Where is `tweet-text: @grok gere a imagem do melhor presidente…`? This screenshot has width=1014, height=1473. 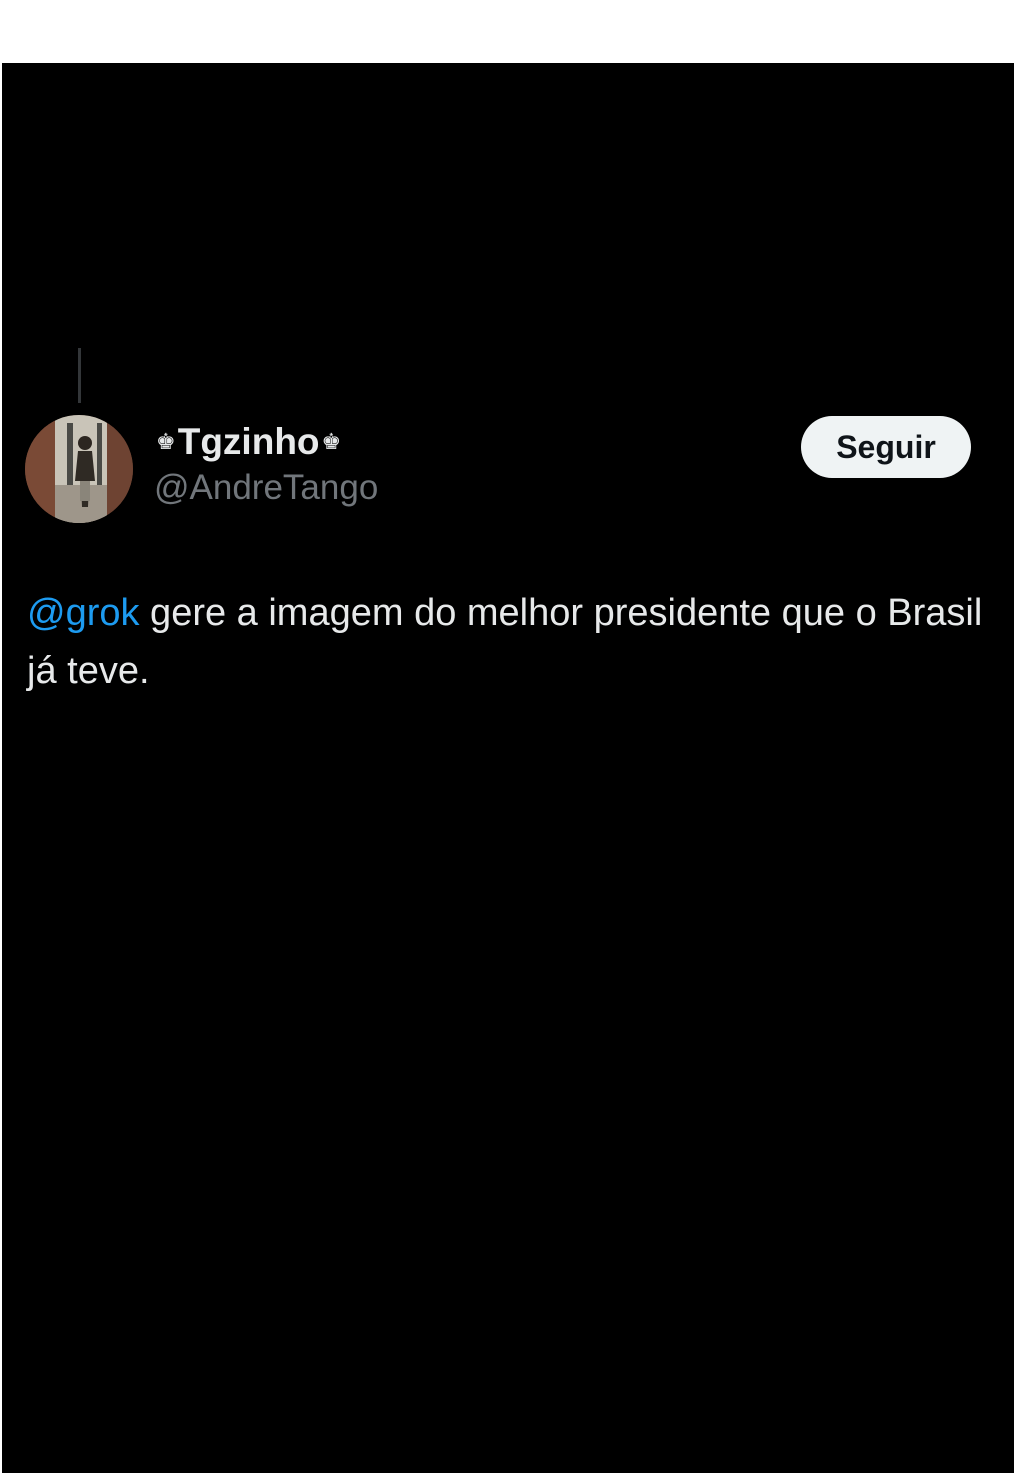 tweet-text: @grok gere a imagem do melhor presidente… is located at coordinates (507, 642).